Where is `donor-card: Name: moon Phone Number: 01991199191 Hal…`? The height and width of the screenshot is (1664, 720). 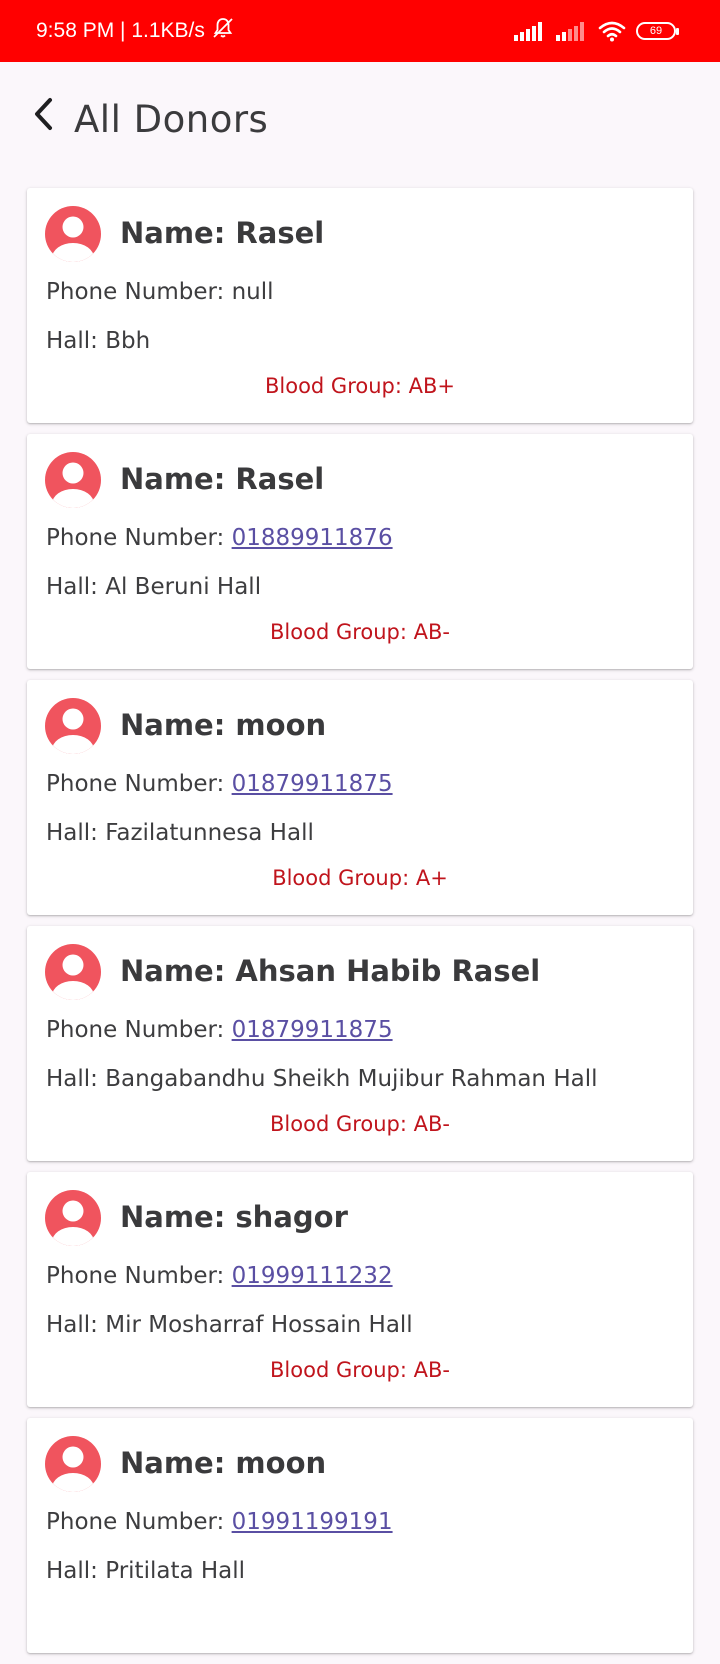 donor-card: Name: moon Phone Number: 01991199191 Hal… is located at coordinates (360, 1535).